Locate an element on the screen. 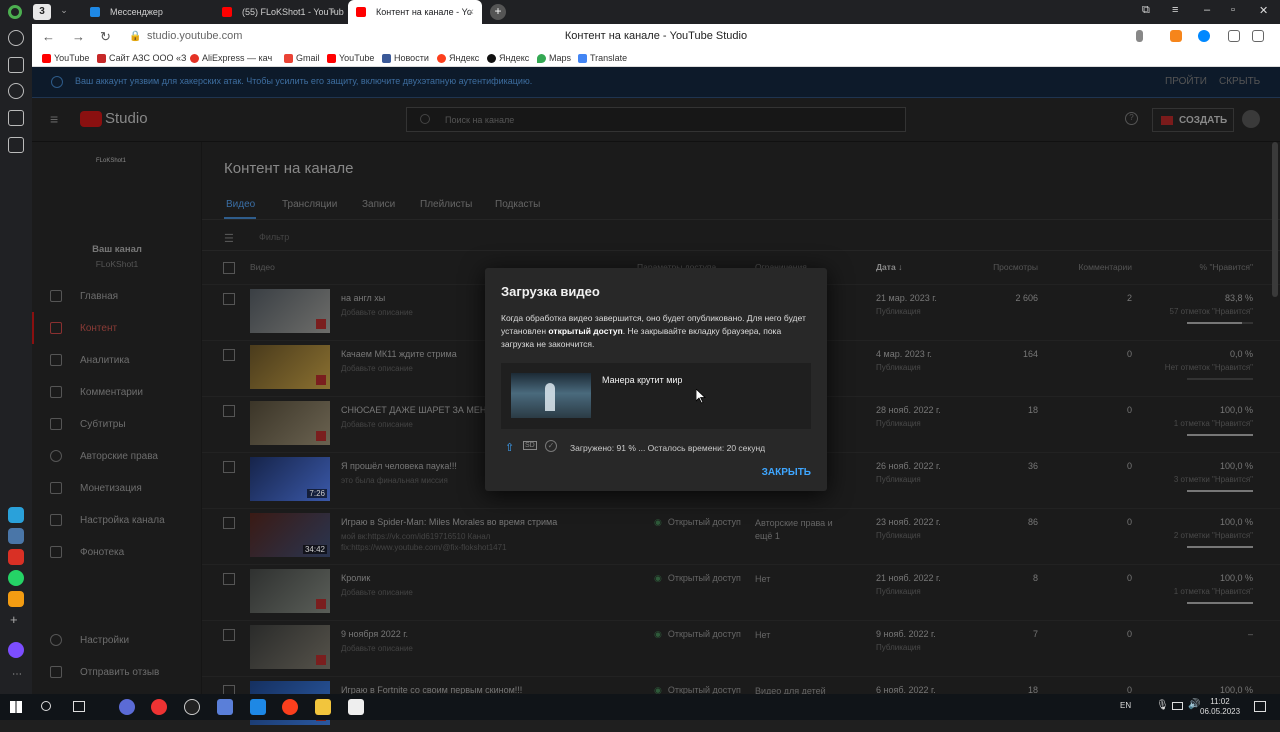 This screenshot has width=1280, height=732. column-date: Дата ↓ is located at coordinates (889, 267).